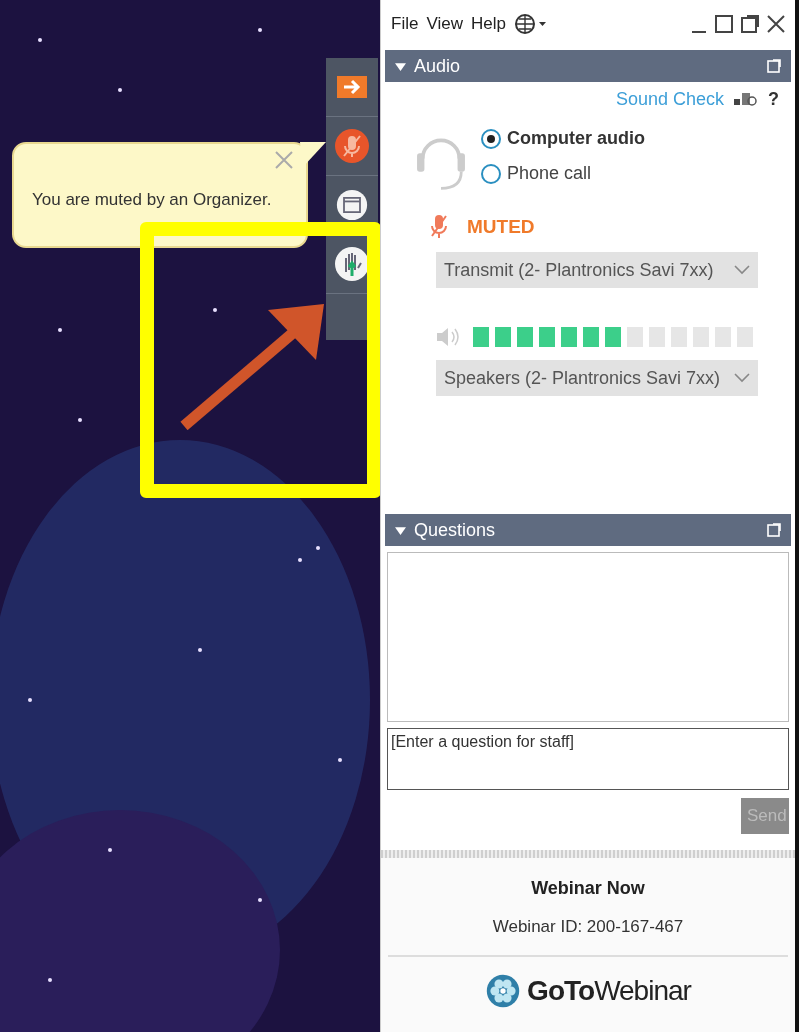  I want to click on webinar-id: Webinar ID: 200-167-467, so click(588, 927).